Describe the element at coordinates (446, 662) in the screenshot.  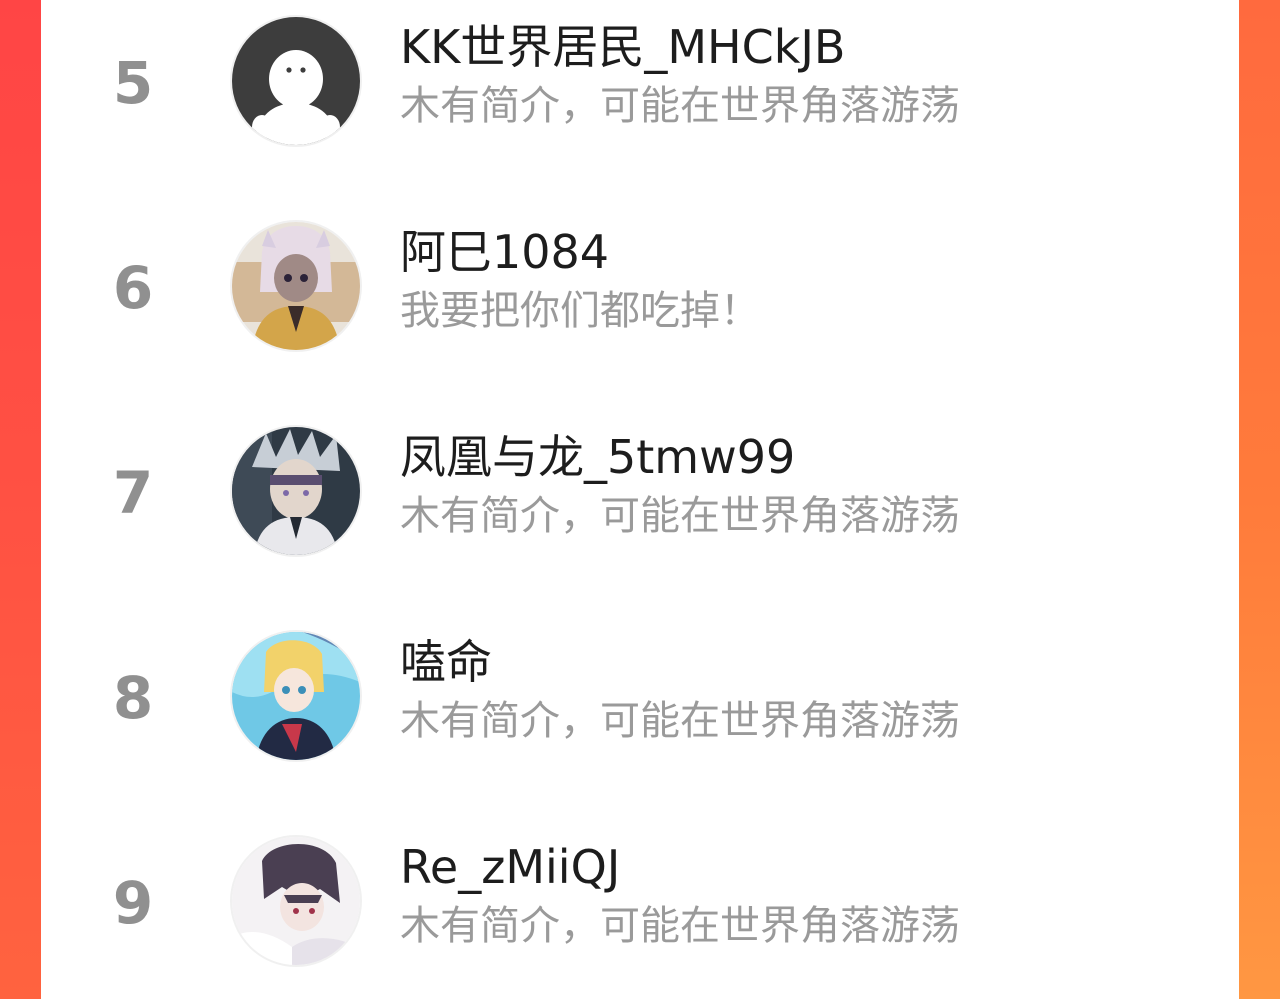
I see `user-name: 嗑命` at that location.